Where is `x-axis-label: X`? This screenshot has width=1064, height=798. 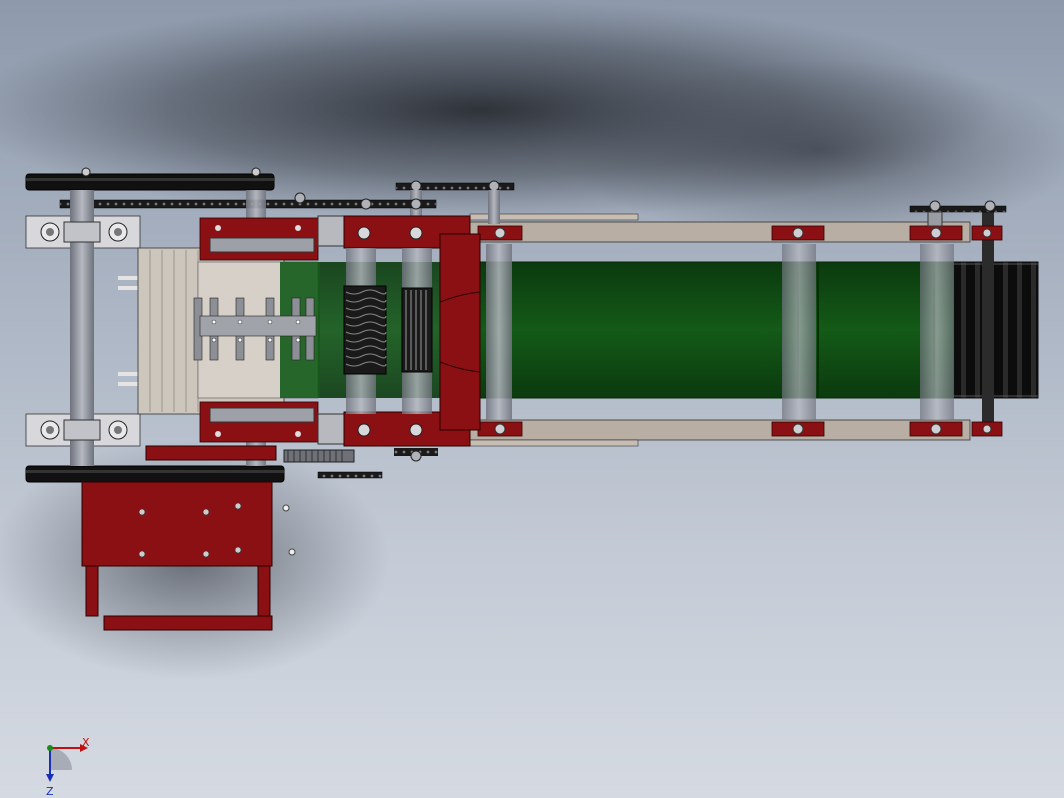 x-axis-label: X is located at coordinates (86, 742).